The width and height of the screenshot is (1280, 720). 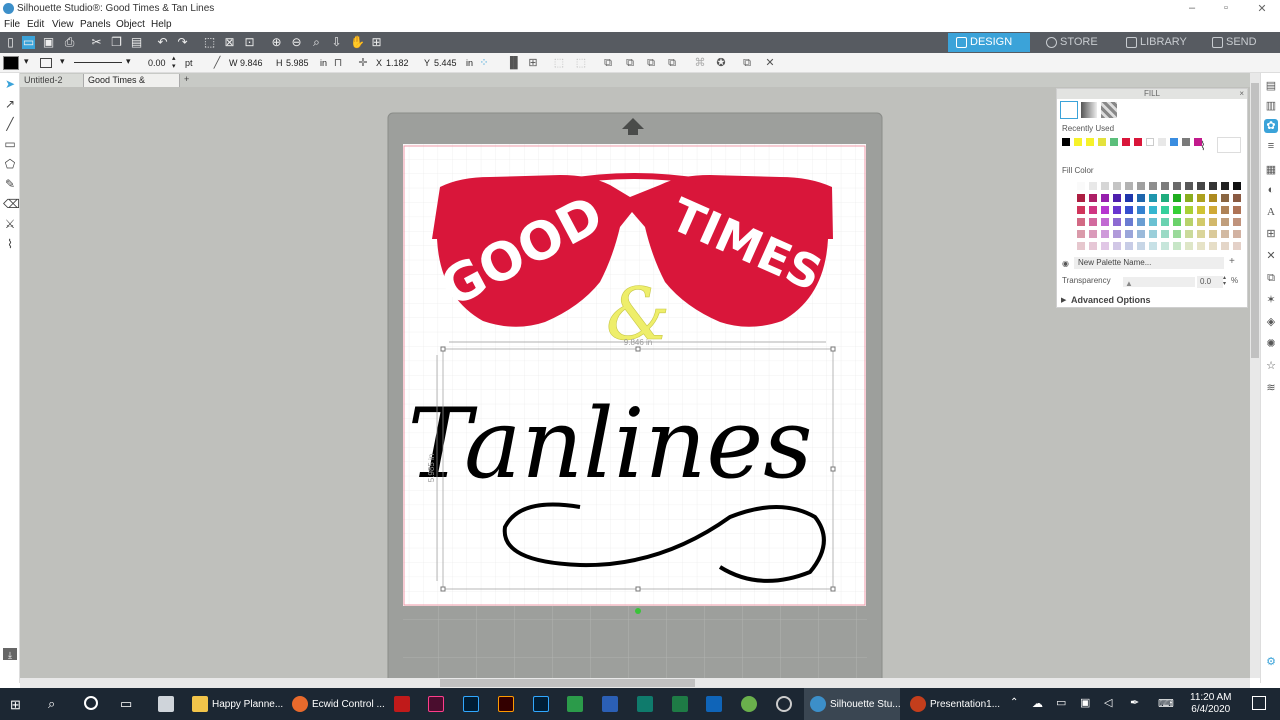 I want to click on powerpoint-icon, so click(x=918, y=704).